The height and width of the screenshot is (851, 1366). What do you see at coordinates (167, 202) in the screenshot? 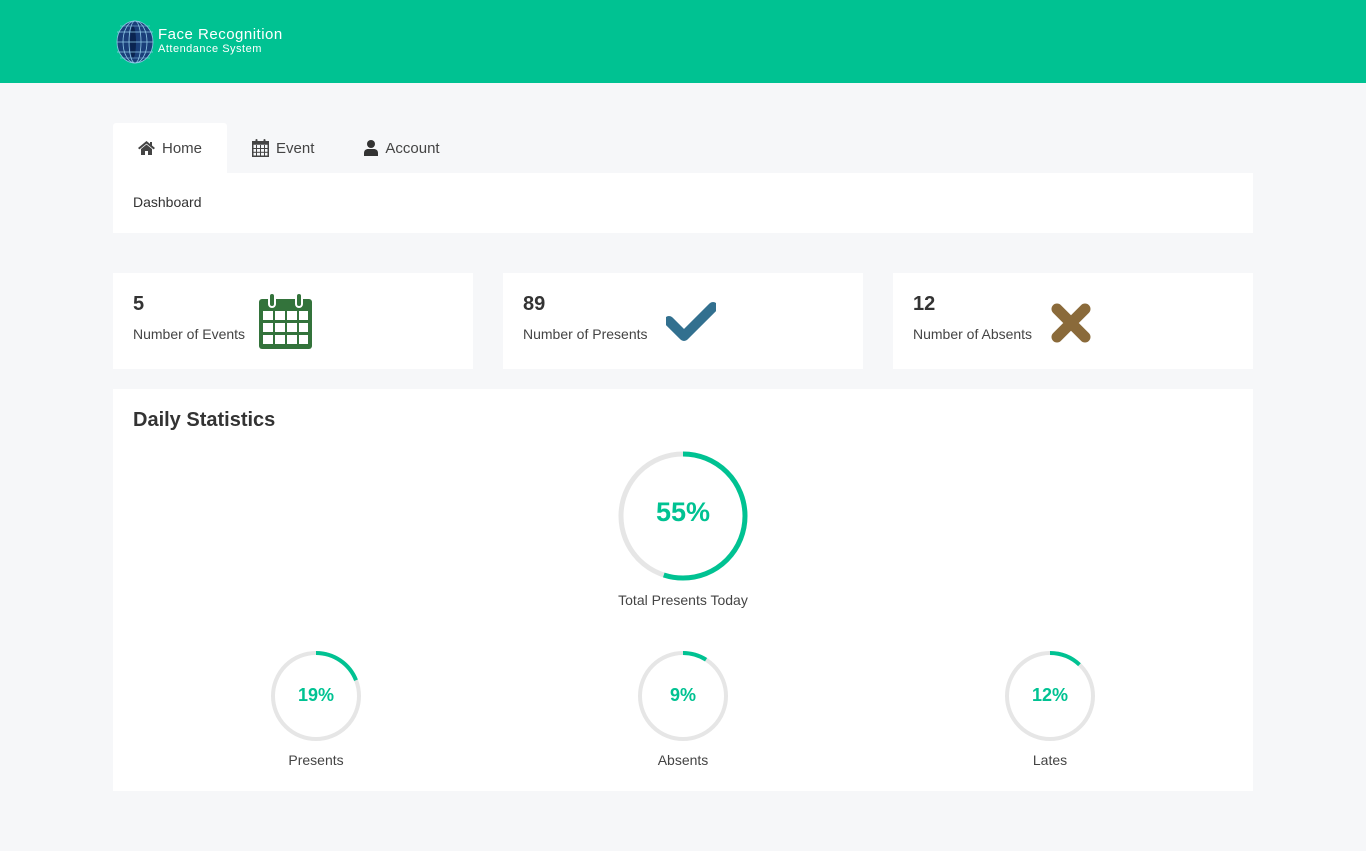
I see `breadcrumb: Dashboard` at bounding box center [167, 202].